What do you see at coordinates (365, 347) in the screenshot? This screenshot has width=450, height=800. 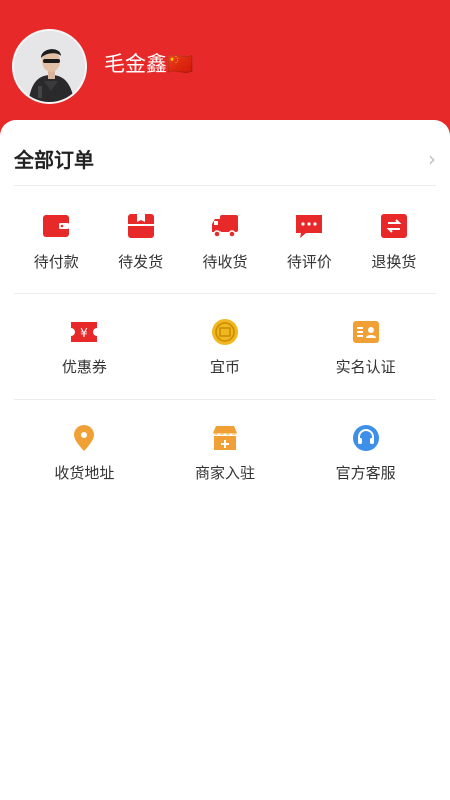 I see `id-verify-item: 实名认证` at bounding box center [365, 347].